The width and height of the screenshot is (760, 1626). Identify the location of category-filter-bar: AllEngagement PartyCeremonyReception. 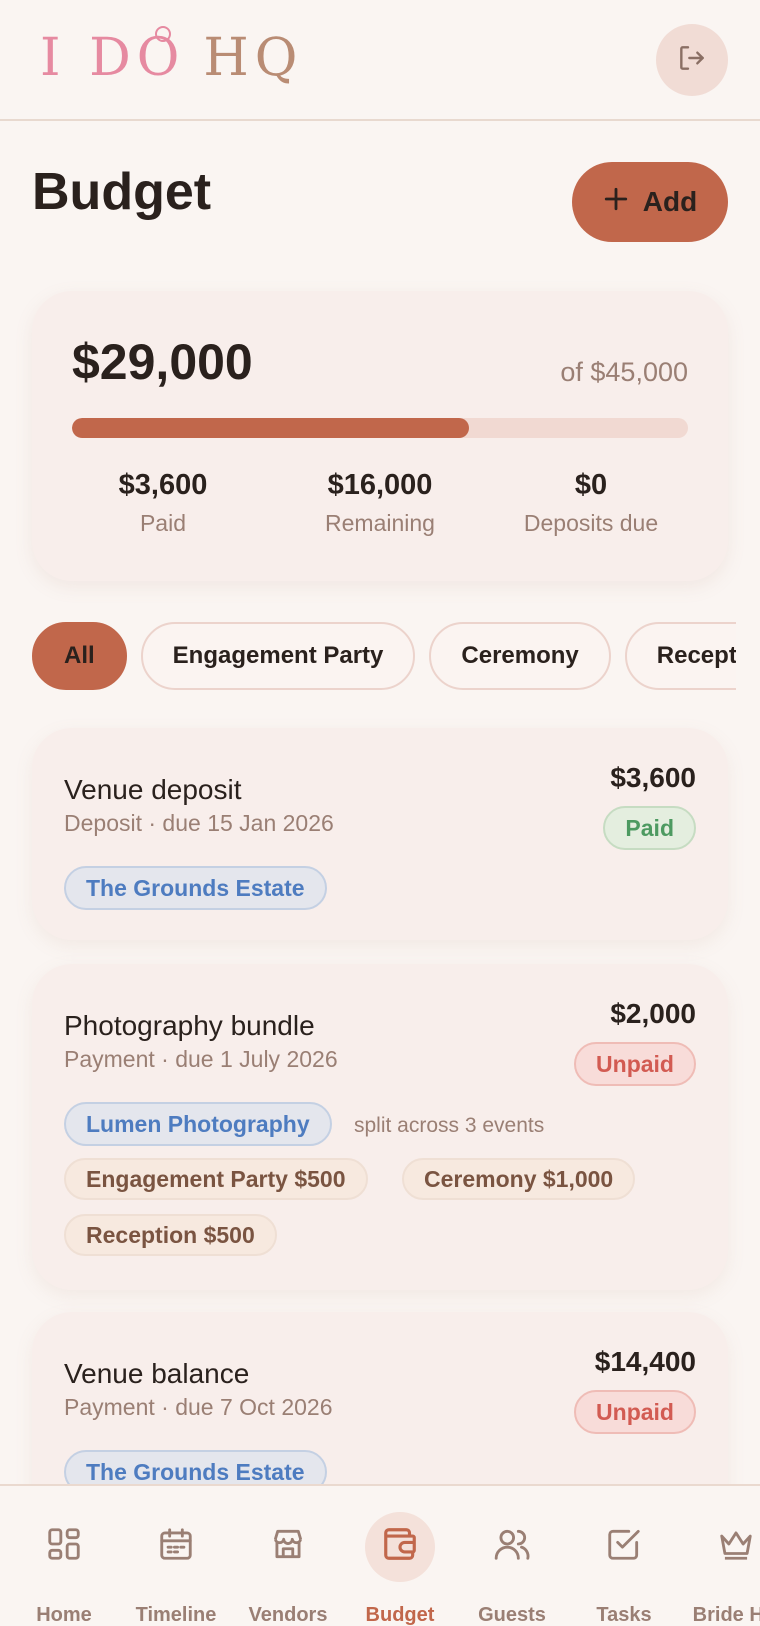
(384, 656).